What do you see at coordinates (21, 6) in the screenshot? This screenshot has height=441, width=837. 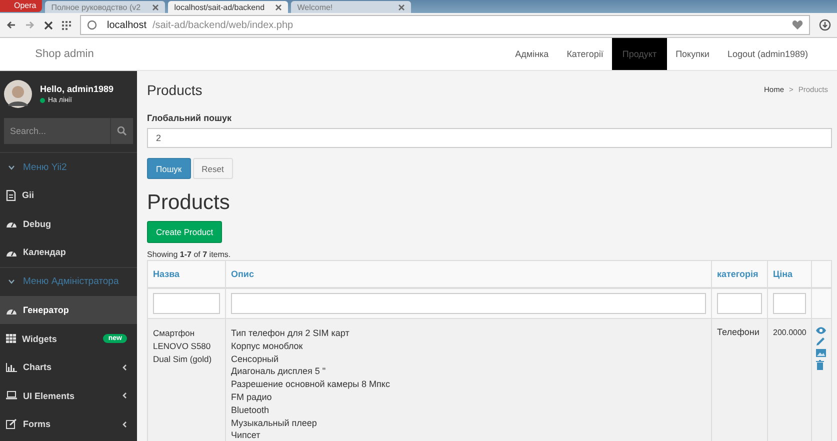 I see `opera-menu-button: Opera` at bounding box center [21, 6].